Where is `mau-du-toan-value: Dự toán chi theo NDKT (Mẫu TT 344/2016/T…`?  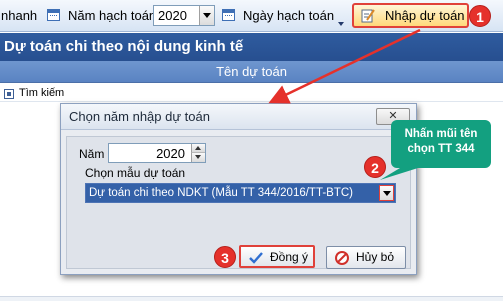
mau-du-toan-value: Dự toán chi theo NDKT (Mẫu TT 344/2016/T… is located at coordinates (221, 193).